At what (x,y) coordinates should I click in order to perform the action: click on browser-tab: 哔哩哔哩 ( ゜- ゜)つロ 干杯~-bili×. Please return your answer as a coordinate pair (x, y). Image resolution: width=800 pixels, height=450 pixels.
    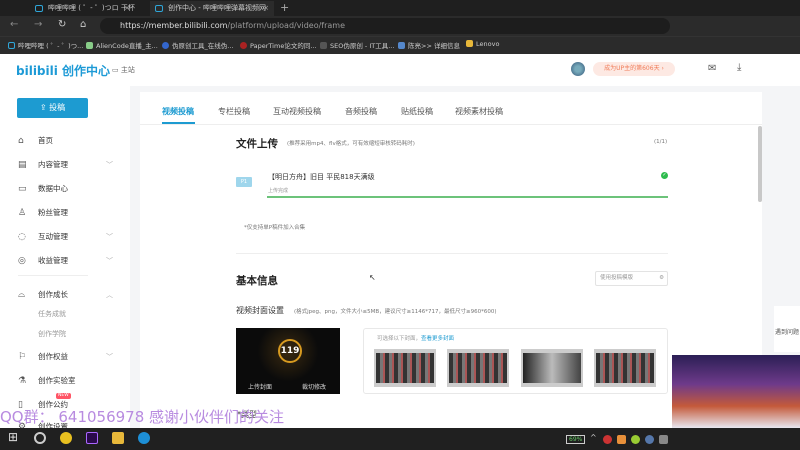
    Looking at the image, I should click on (82, 8).